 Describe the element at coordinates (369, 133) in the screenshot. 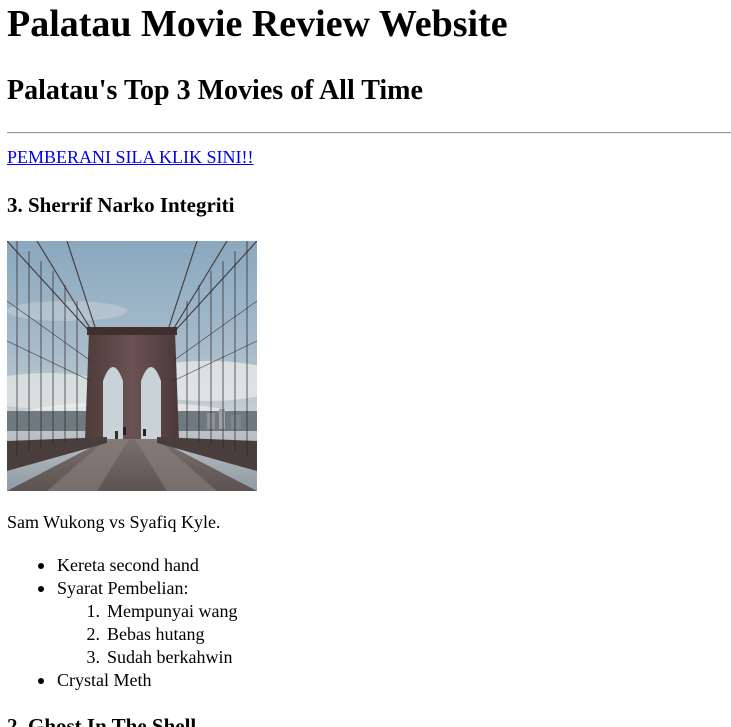

I see `horizontal-rule` at that location.